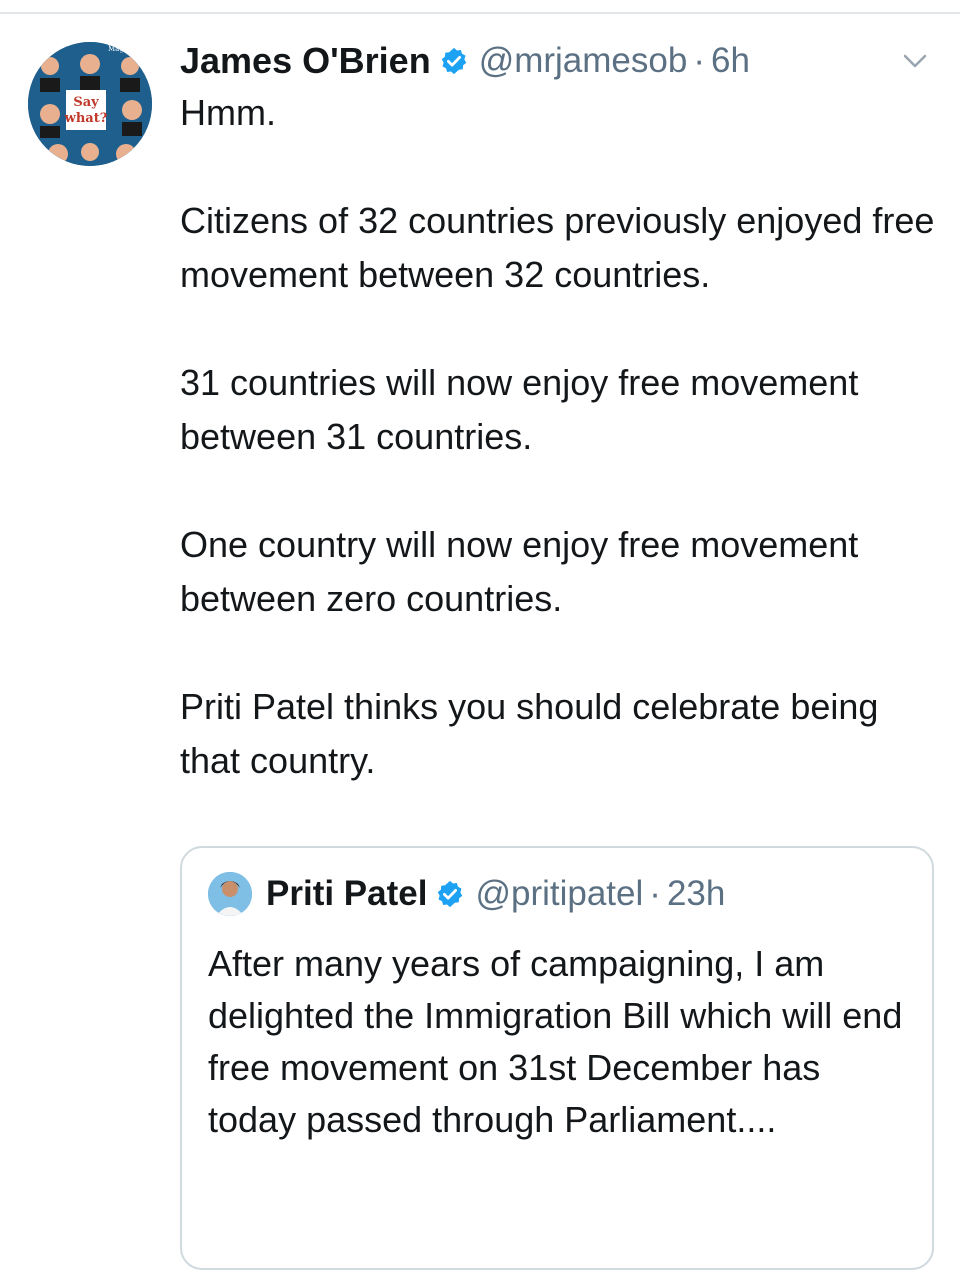 This screenshot has width=960, height=1270. Describe the element at coordinates (583, 61) in the screenshot. I see `author-handle: @mrjamesob` at that location.